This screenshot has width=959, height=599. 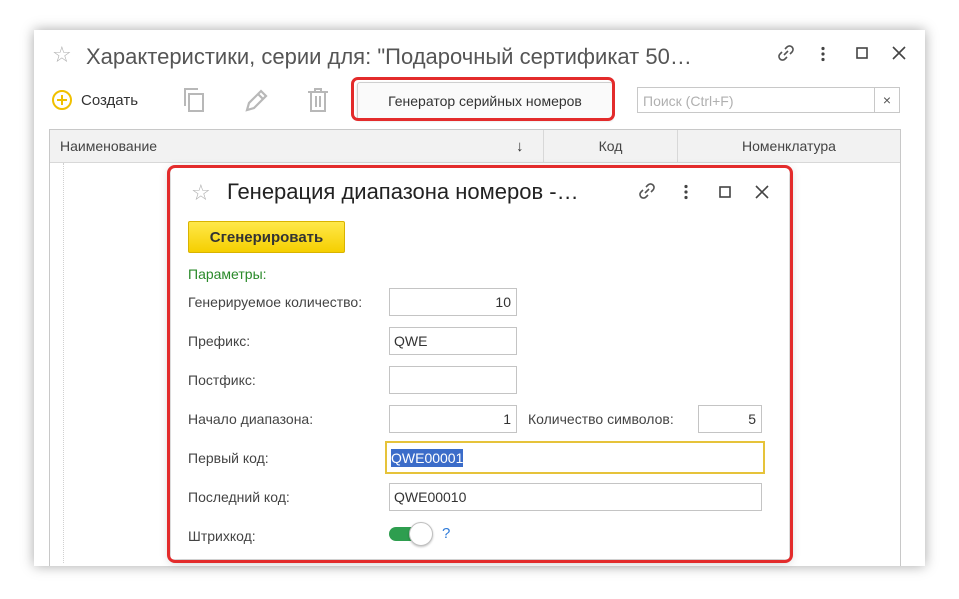 I want to click on search-field, so click(x=756, y=100).